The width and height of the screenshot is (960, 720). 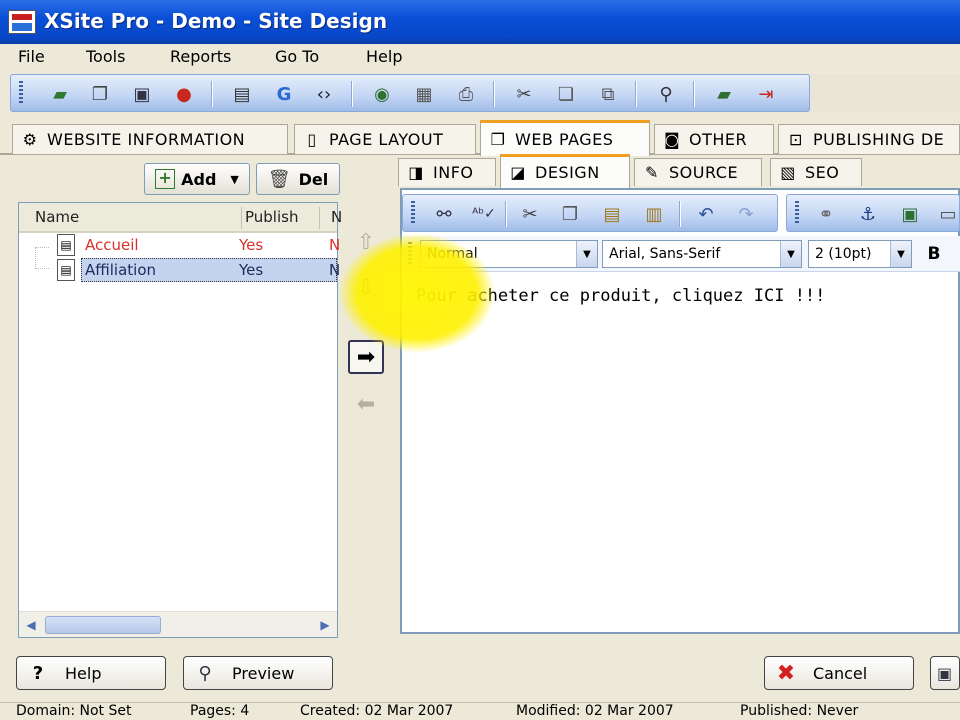 I want to click on cancel-button: ✖ Cancel, so click(x=839, y=673).